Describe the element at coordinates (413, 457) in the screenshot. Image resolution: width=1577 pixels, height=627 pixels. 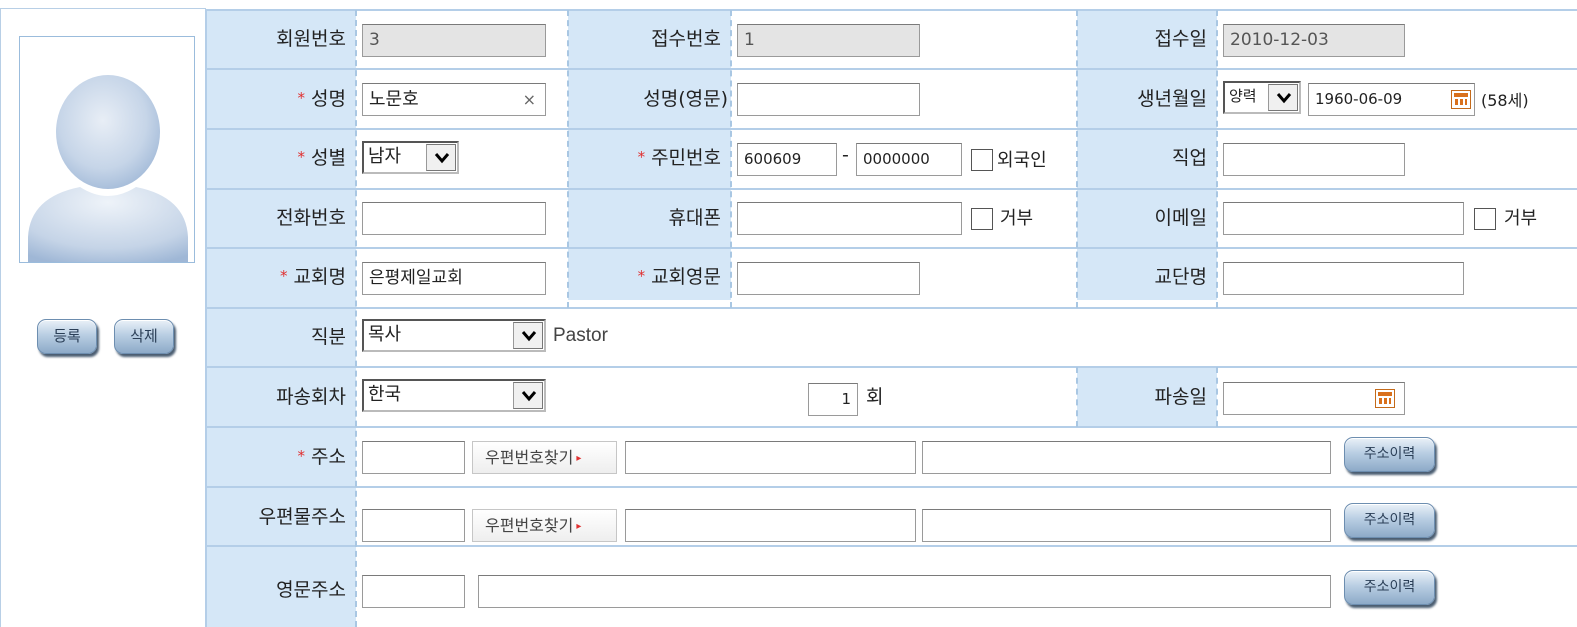
I see `address-zip-field` at that location.